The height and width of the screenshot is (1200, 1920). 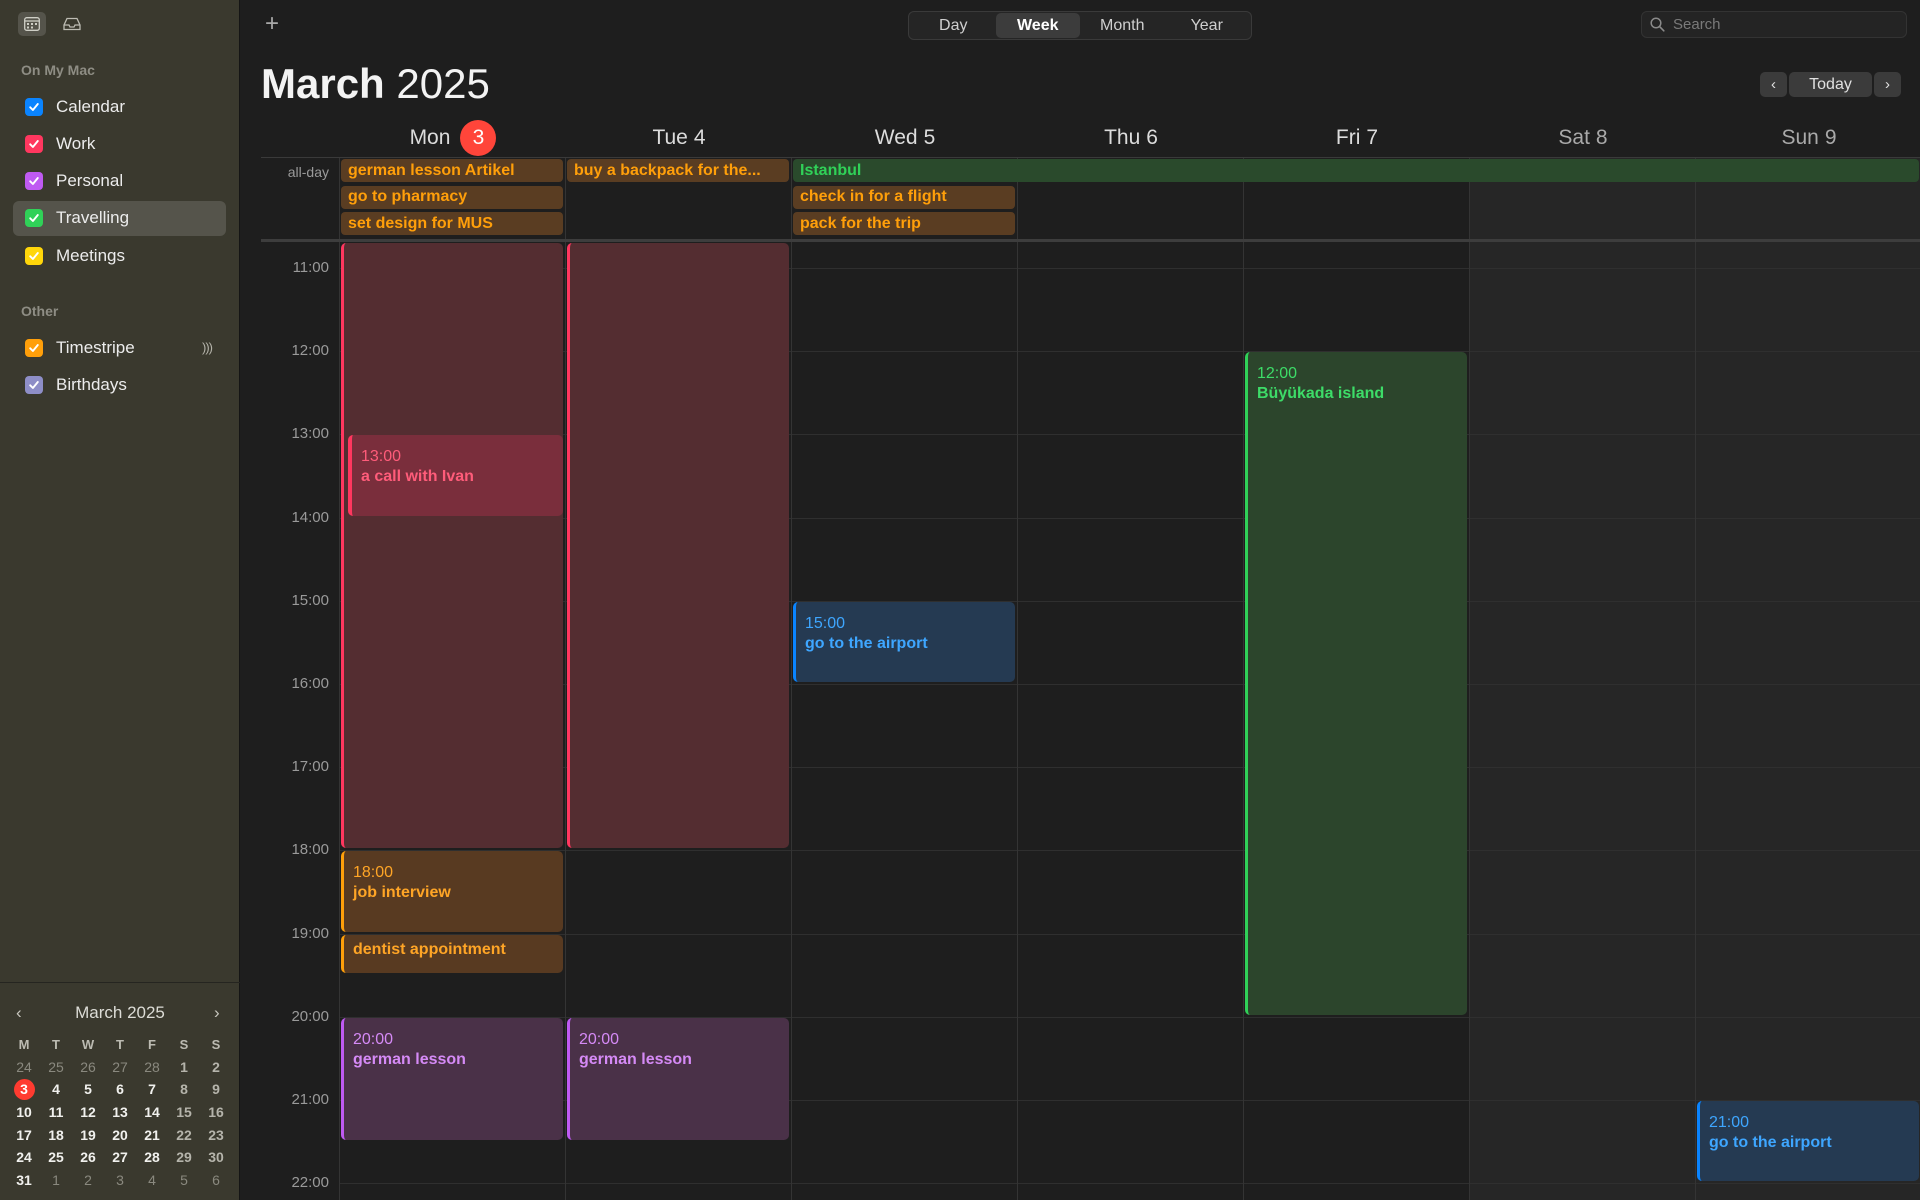 What do you see at coordinates (24, 1180) in the screenshot?
I see `mini-day: 31` at bounding box center [24, 1180].